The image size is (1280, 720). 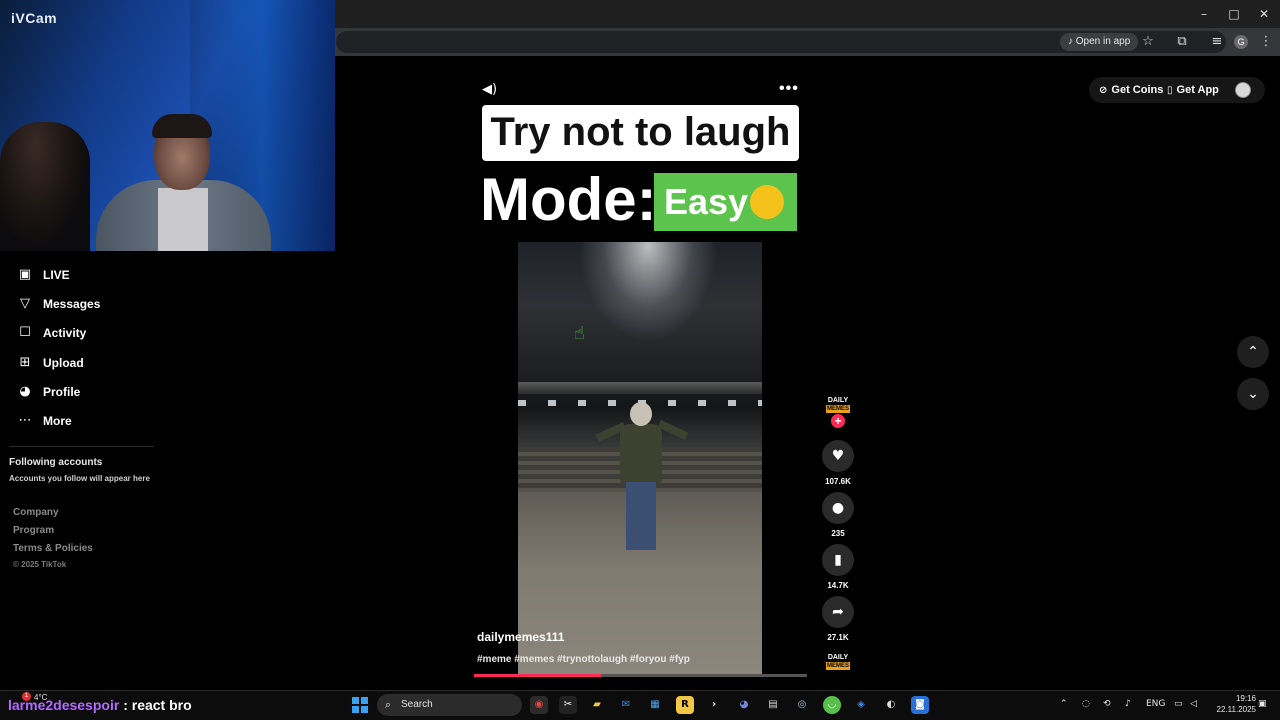 What do you see at coordinates (789, 89) in the screenshot?
I see `more-options-icon: •••` at bounding box center [789, 89].